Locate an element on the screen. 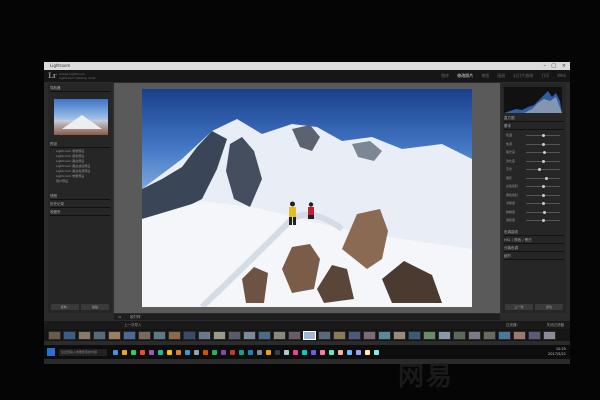  tone-curve-header: 色调曲线 is located at coordinates (534, 232).